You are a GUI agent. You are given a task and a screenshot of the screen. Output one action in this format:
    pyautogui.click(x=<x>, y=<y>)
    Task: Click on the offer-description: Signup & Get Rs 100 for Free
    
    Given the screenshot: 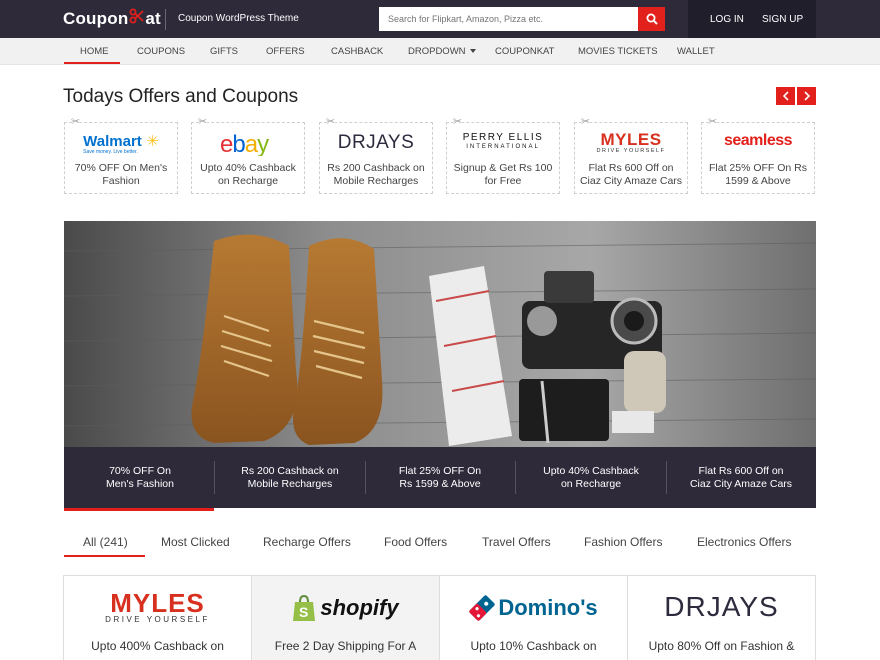 What is the action you would take?
    pyautogui.click(x=503, y=174)
    